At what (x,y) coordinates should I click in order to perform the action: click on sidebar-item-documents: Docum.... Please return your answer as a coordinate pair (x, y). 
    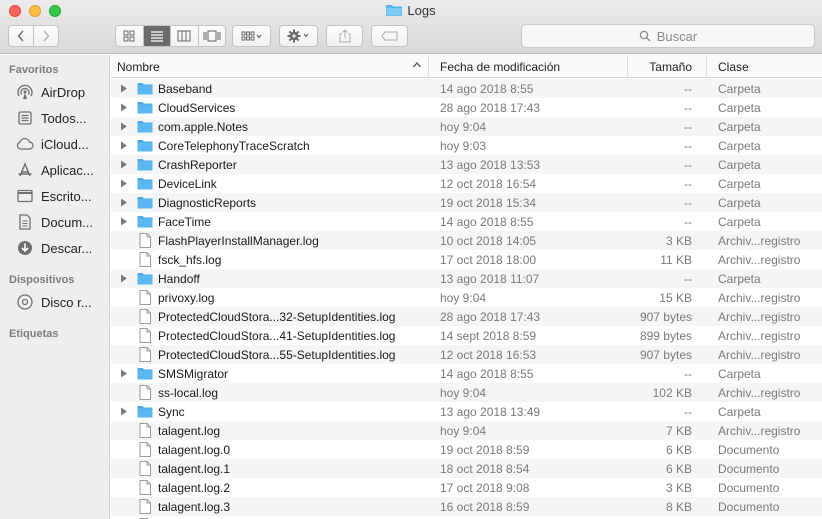
    Looking at the image, I should click on (55, 222).